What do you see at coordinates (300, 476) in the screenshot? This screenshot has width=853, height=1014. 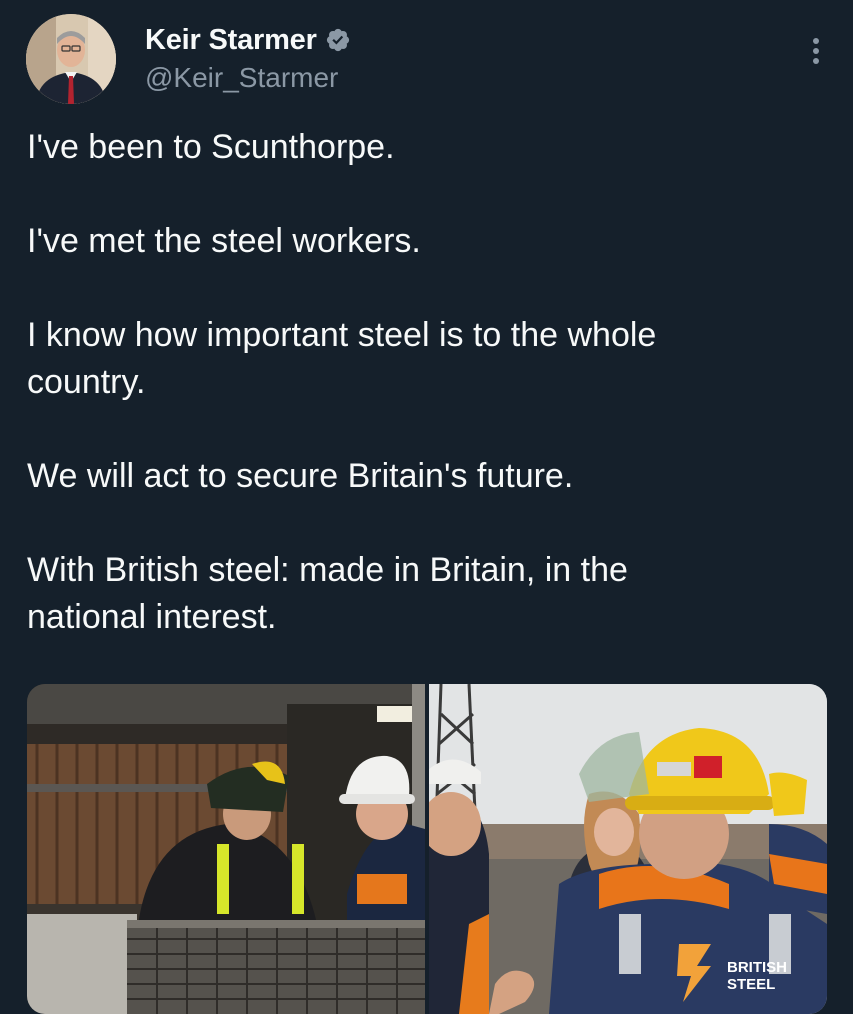 I see `tweet-paragraph: We will act to secure Britain's future.` at bounding box center [300, 476].